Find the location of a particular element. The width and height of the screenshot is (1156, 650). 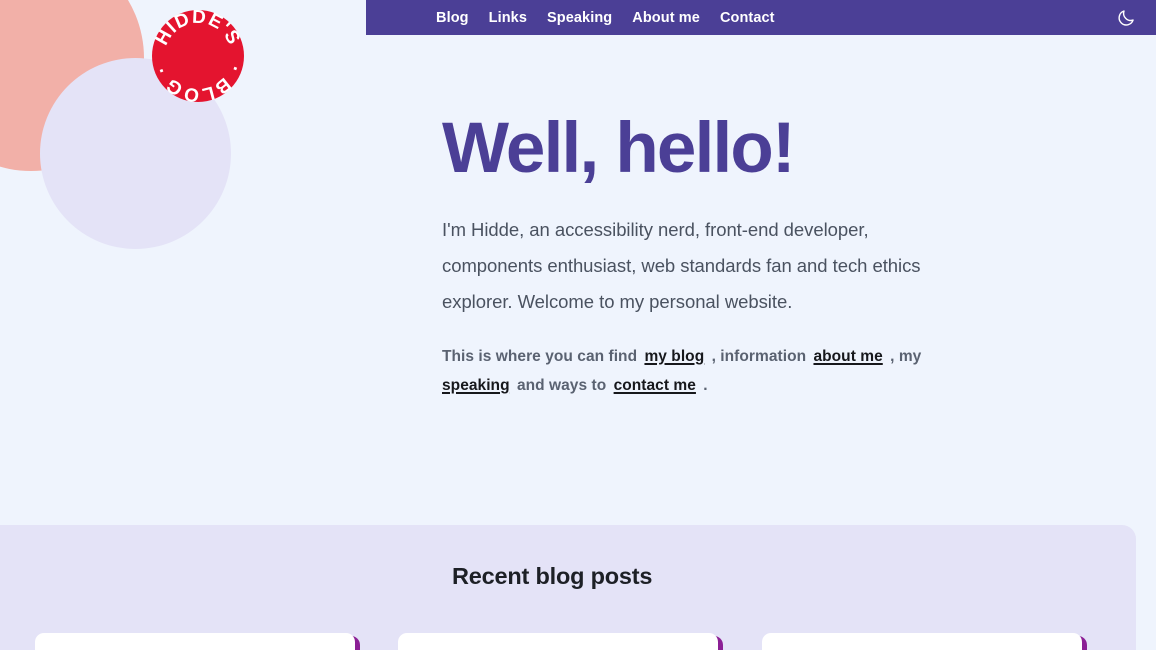

nav-item-links: Links is located at coordinates (508, 18).